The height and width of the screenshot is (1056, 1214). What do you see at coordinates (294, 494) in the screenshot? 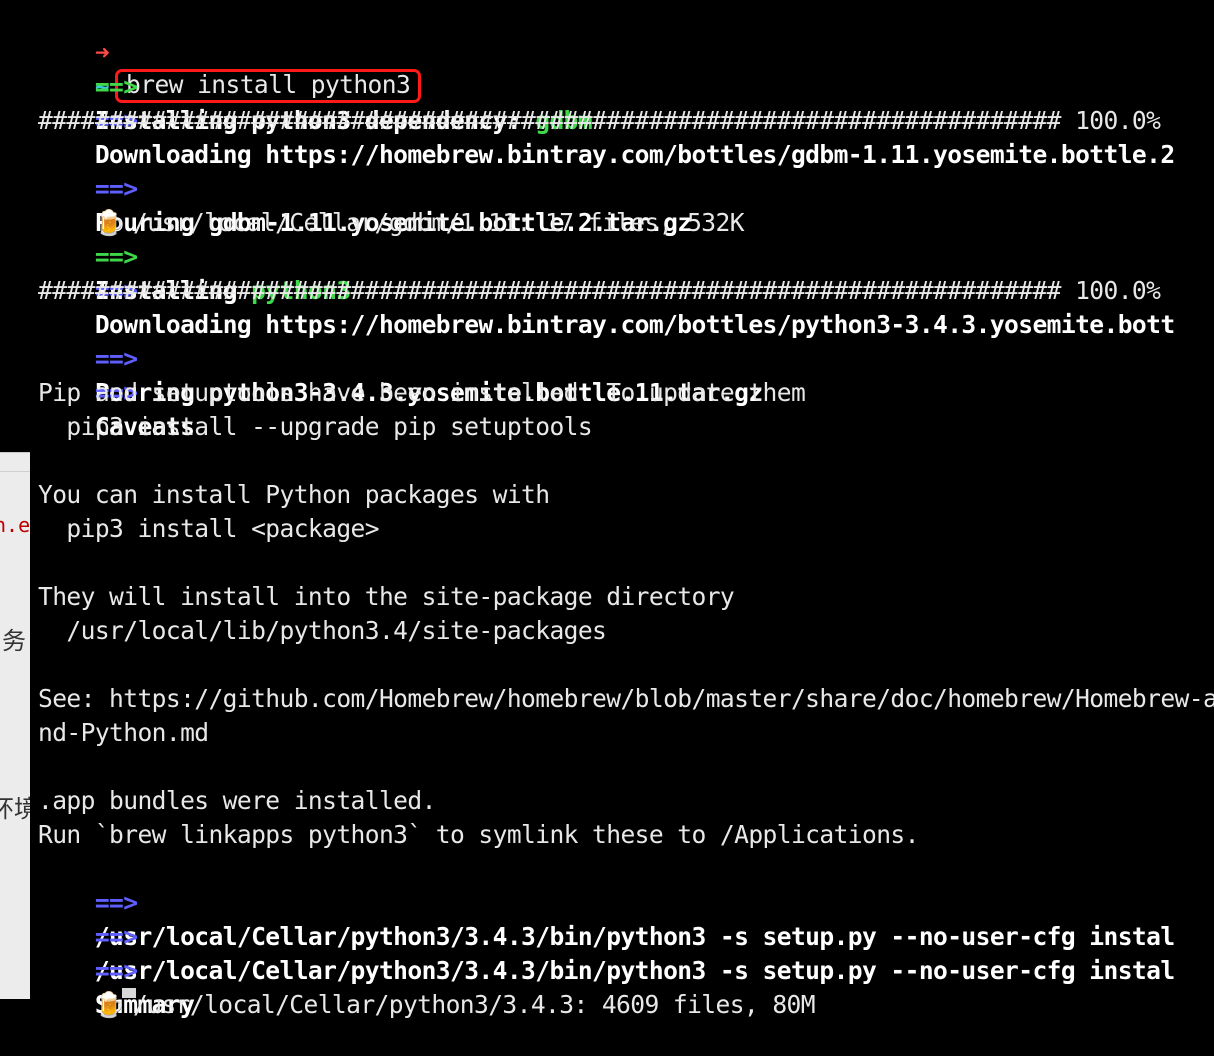
I see `output-line: You can install Python packages with` at bounding box center [294, 494].